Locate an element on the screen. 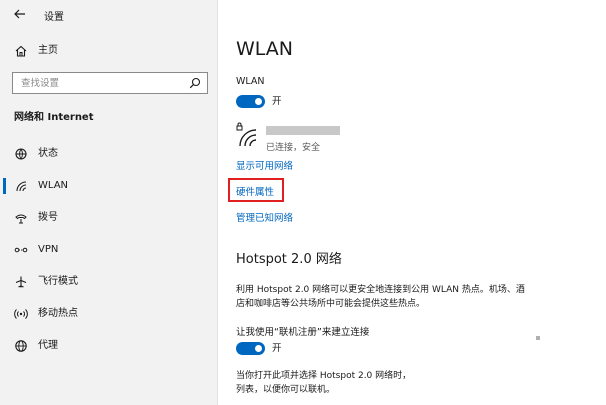  hotspot-section-title: Hotspot 2.0 网络 is located at coordinates (289, 259).